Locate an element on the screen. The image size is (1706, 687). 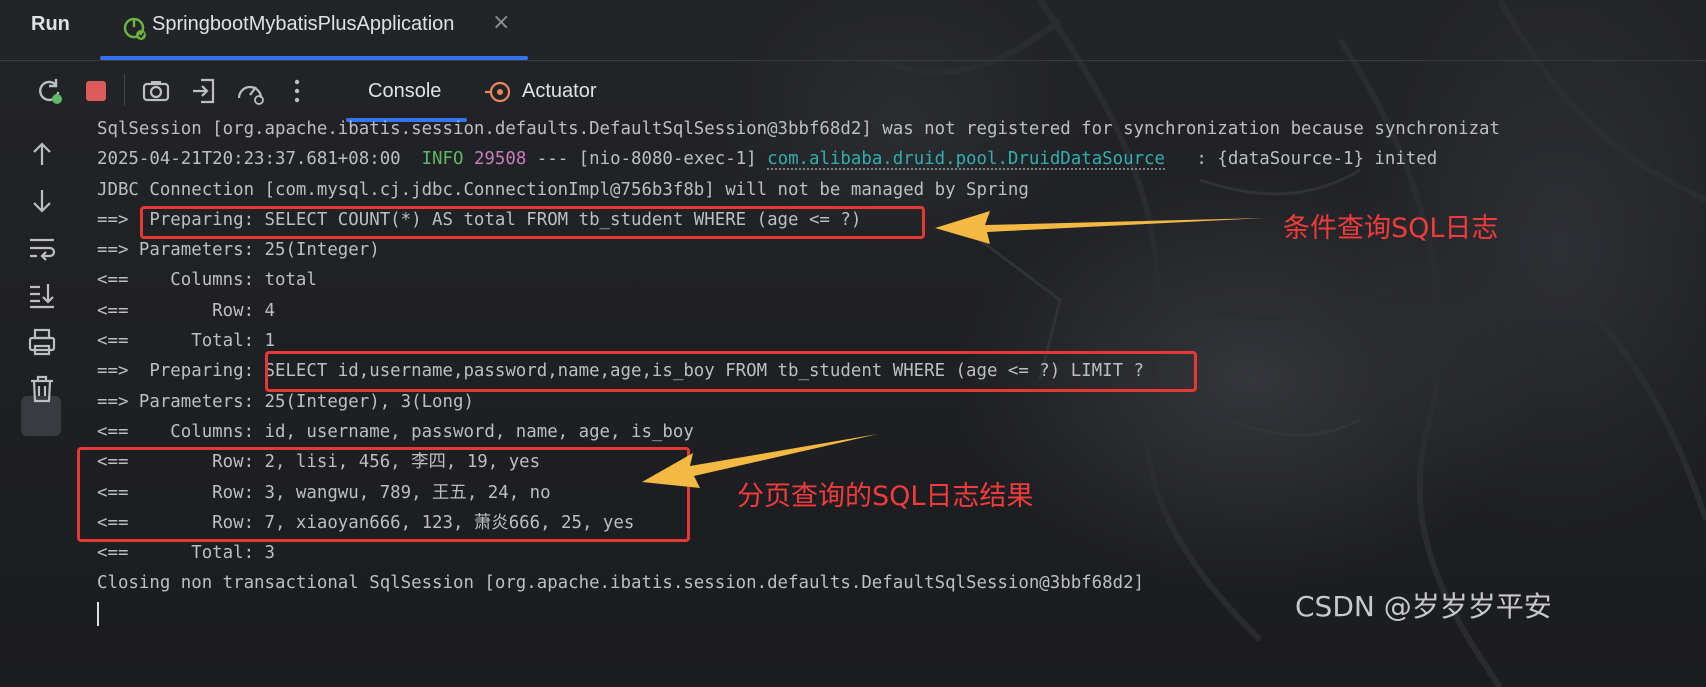
annotation-count-query: 条件查询SQL日志 is located at coordinates (1391, 228).